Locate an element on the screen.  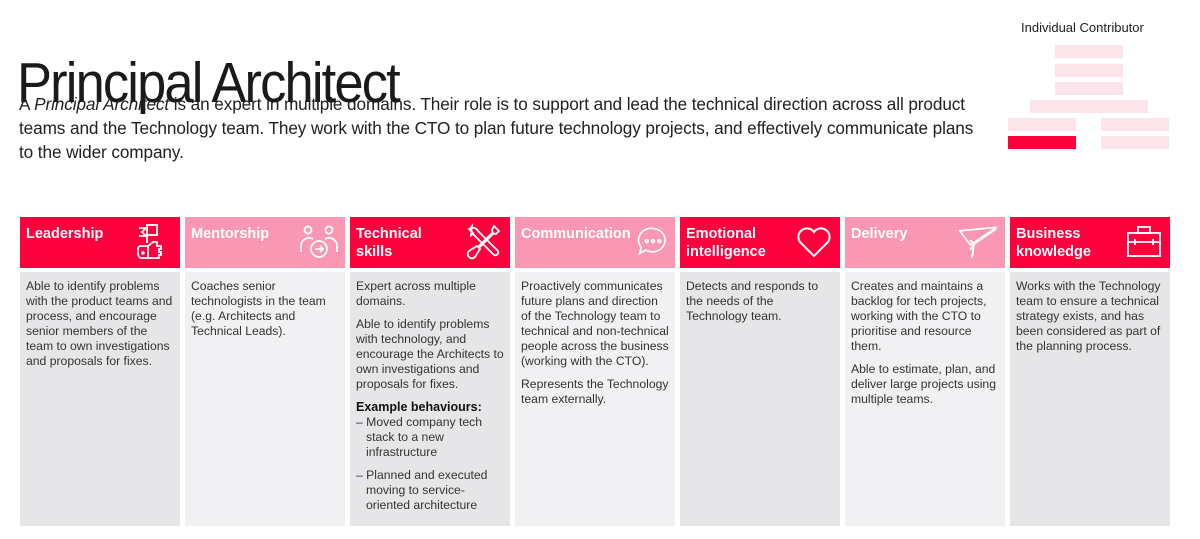
people-arrow-icon is located at coordinates (319, 241).